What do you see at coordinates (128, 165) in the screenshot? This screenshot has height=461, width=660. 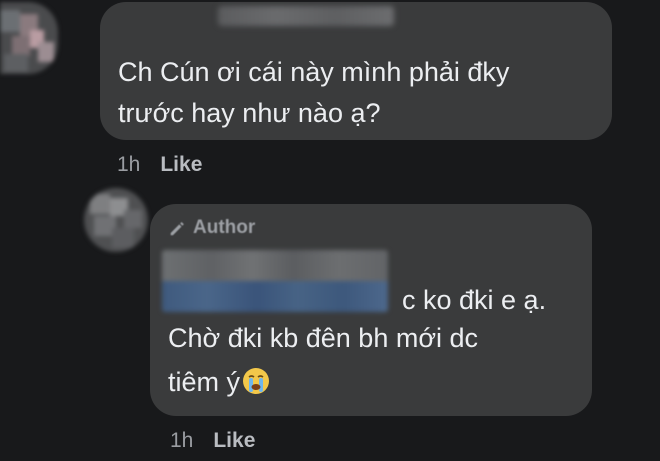 I see `comment-timestamp: 1h` at bounding box center [128, 165].